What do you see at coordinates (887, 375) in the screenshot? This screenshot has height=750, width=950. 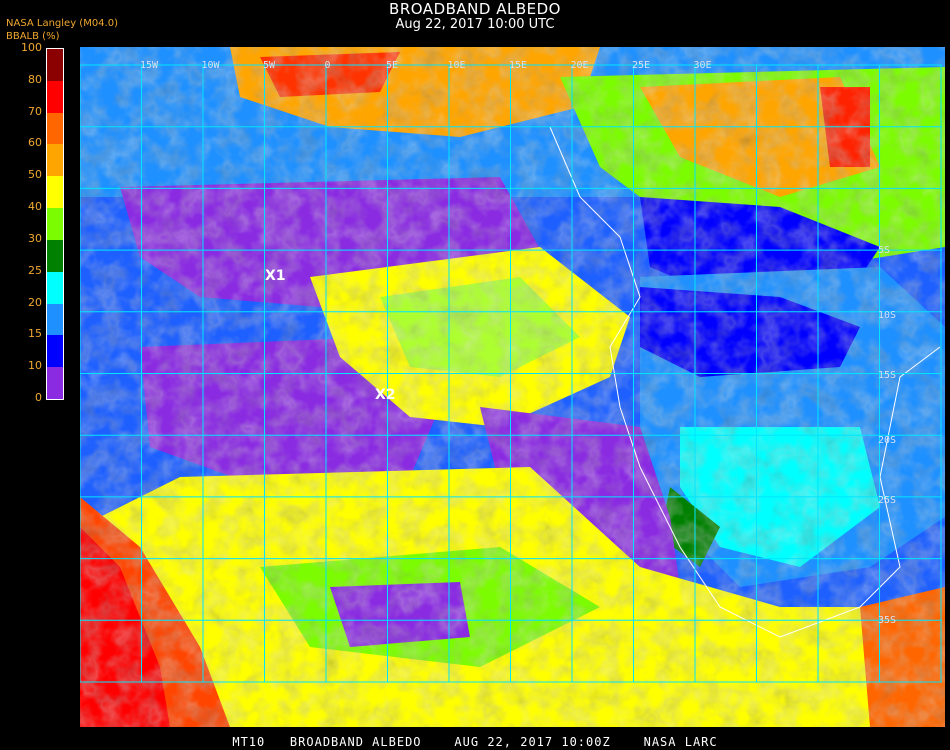 I see `grid-lat-label: 15S` at bounding box center [887, 375].